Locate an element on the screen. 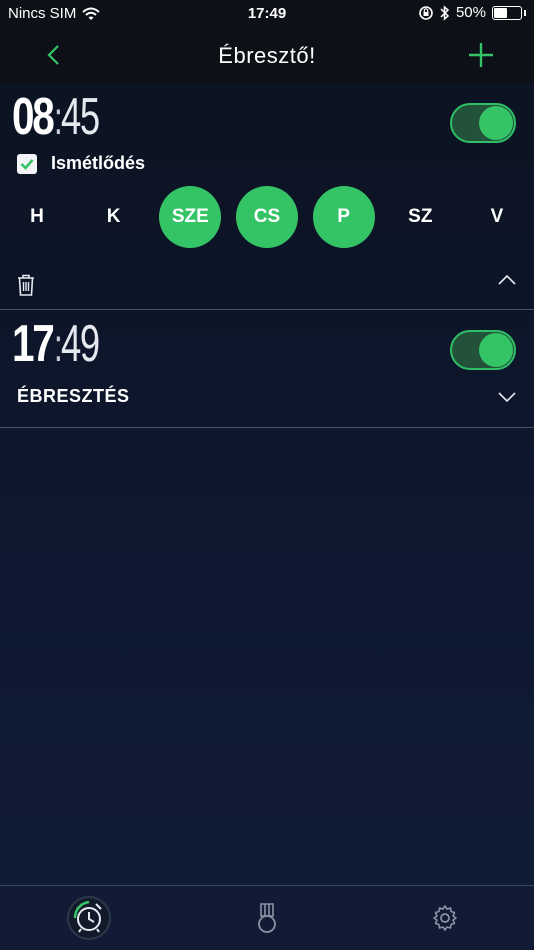 This screenshot has height=950, width=534. medal-icon is located at coordinates (267, 918).